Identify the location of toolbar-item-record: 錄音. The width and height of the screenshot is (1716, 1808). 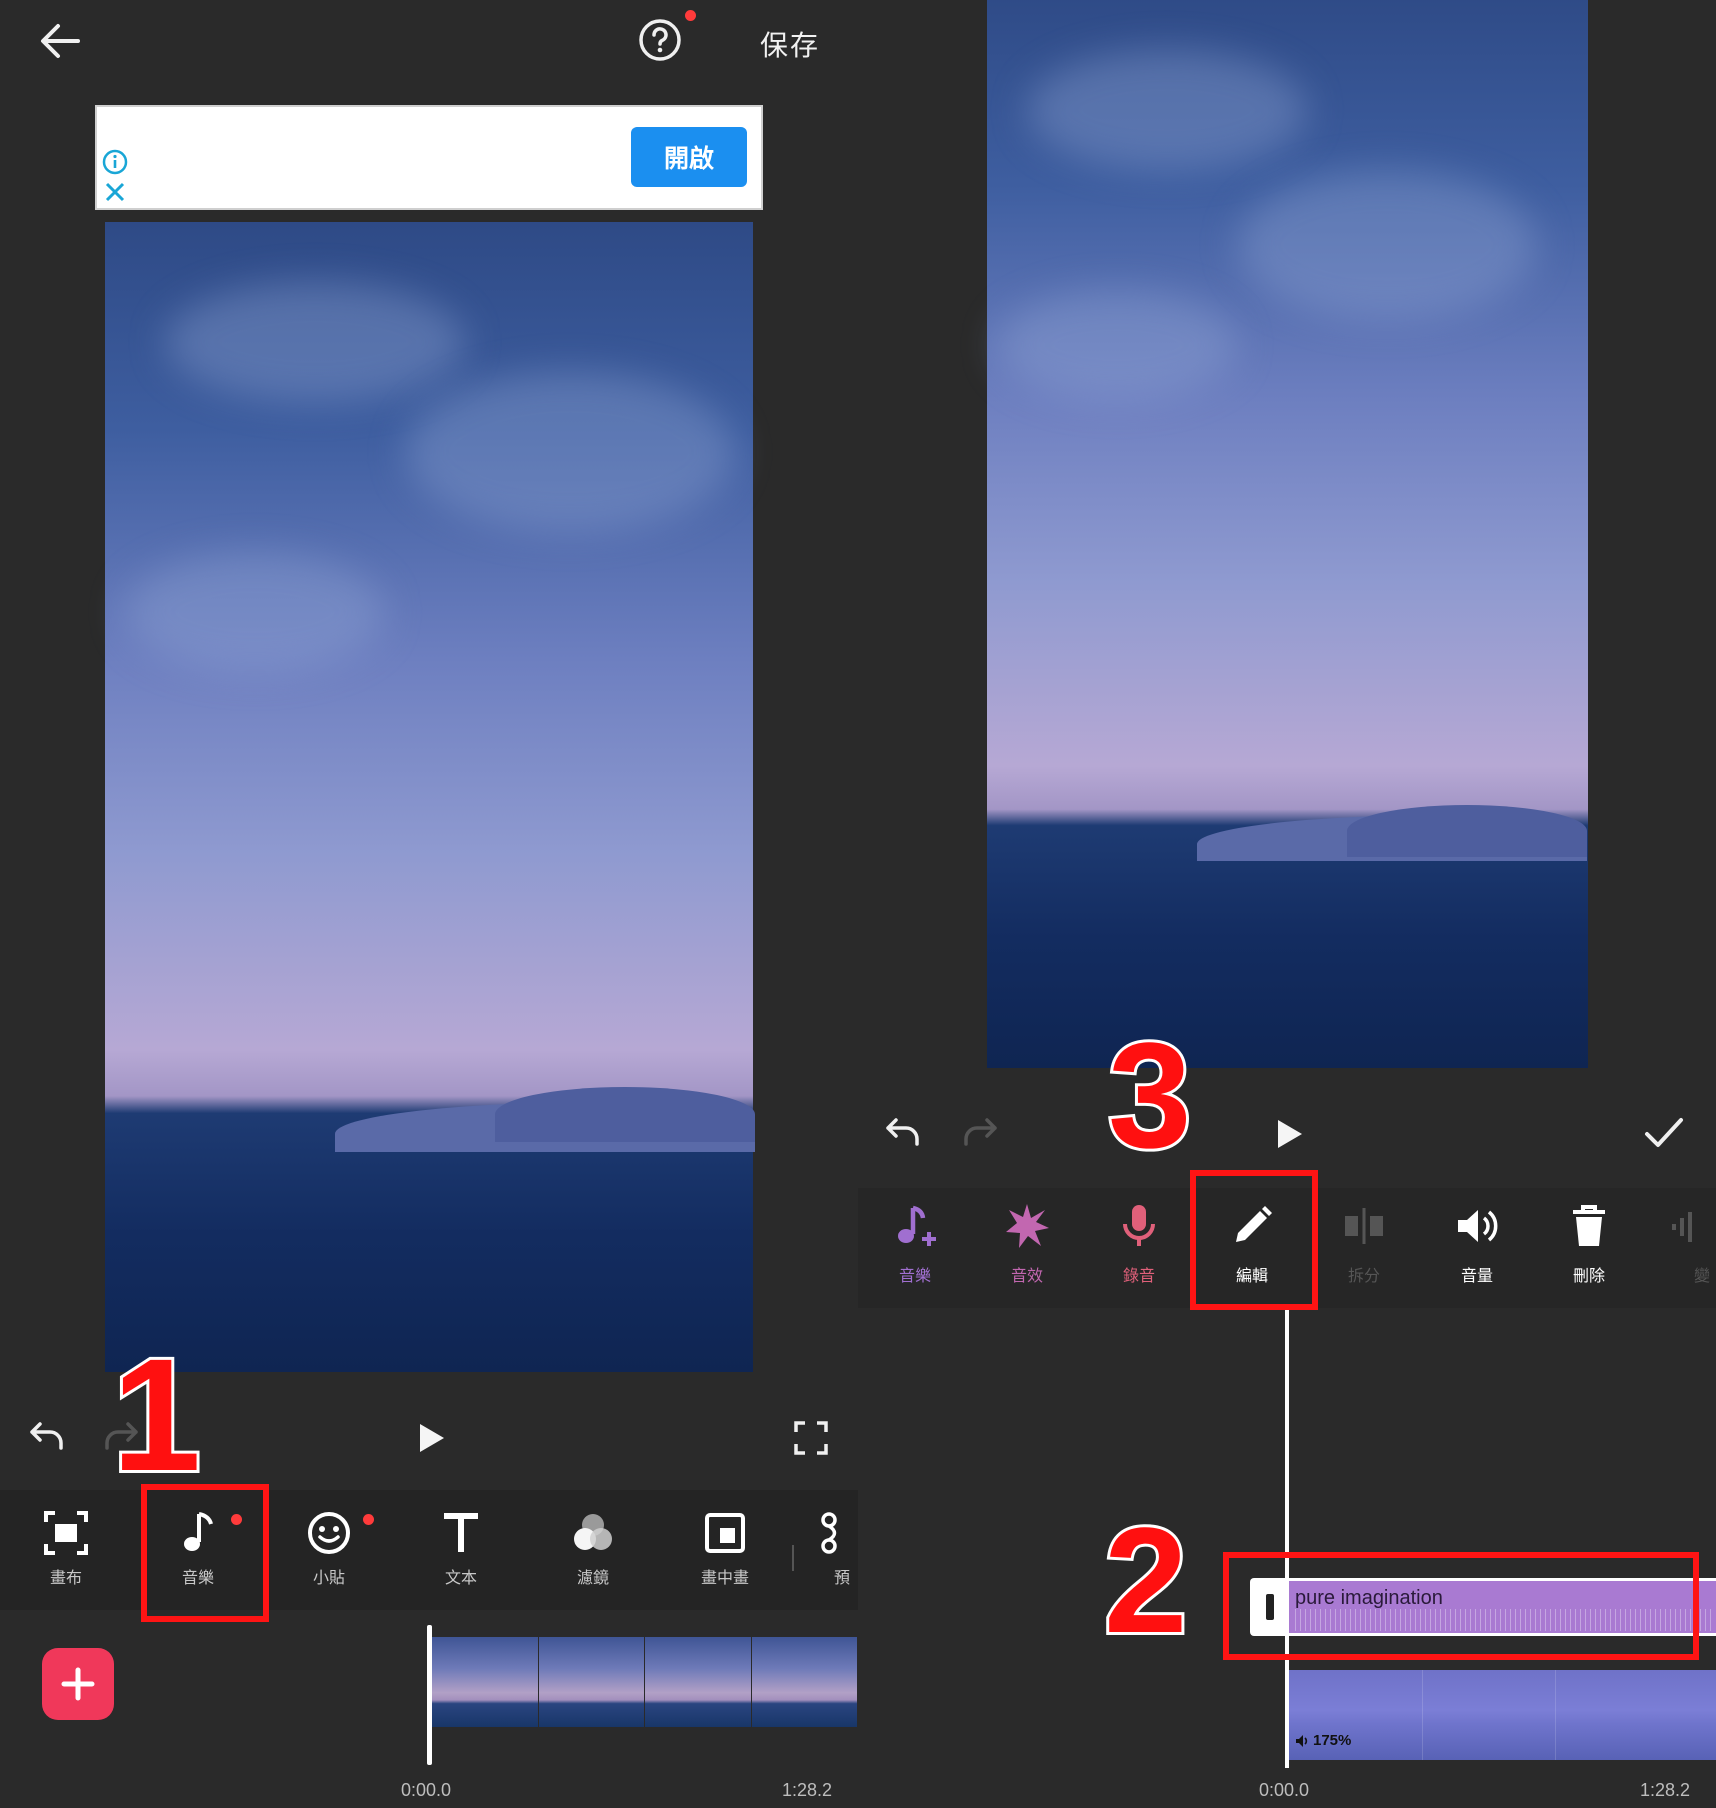
(1139, 1244).